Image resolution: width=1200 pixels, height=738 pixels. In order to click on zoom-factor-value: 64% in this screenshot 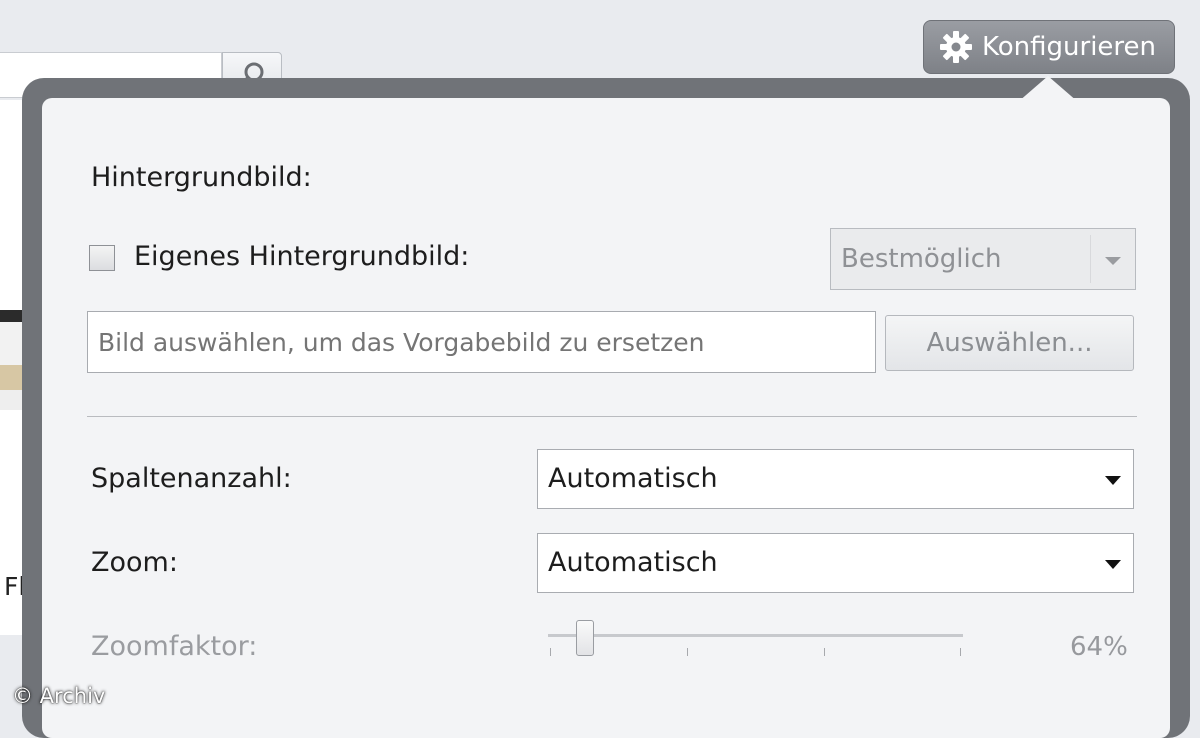, I will do `click(1099, 647)`.